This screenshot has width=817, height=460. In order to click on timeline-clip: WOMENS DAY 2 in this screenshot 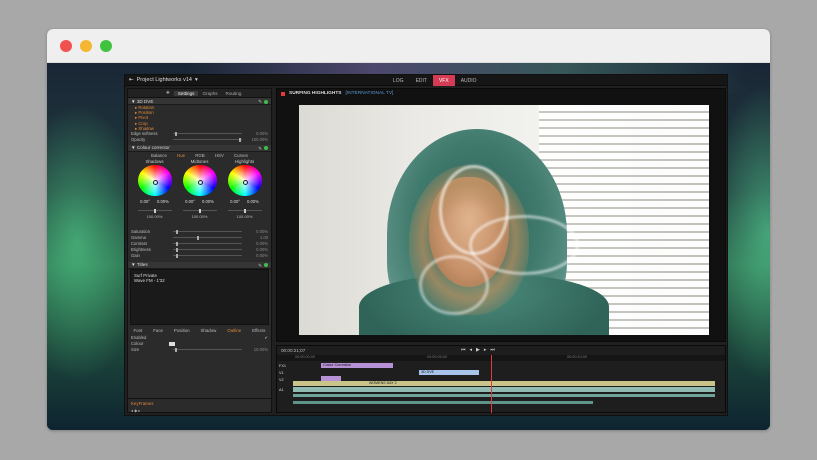, I will do `click(504, 383)`.